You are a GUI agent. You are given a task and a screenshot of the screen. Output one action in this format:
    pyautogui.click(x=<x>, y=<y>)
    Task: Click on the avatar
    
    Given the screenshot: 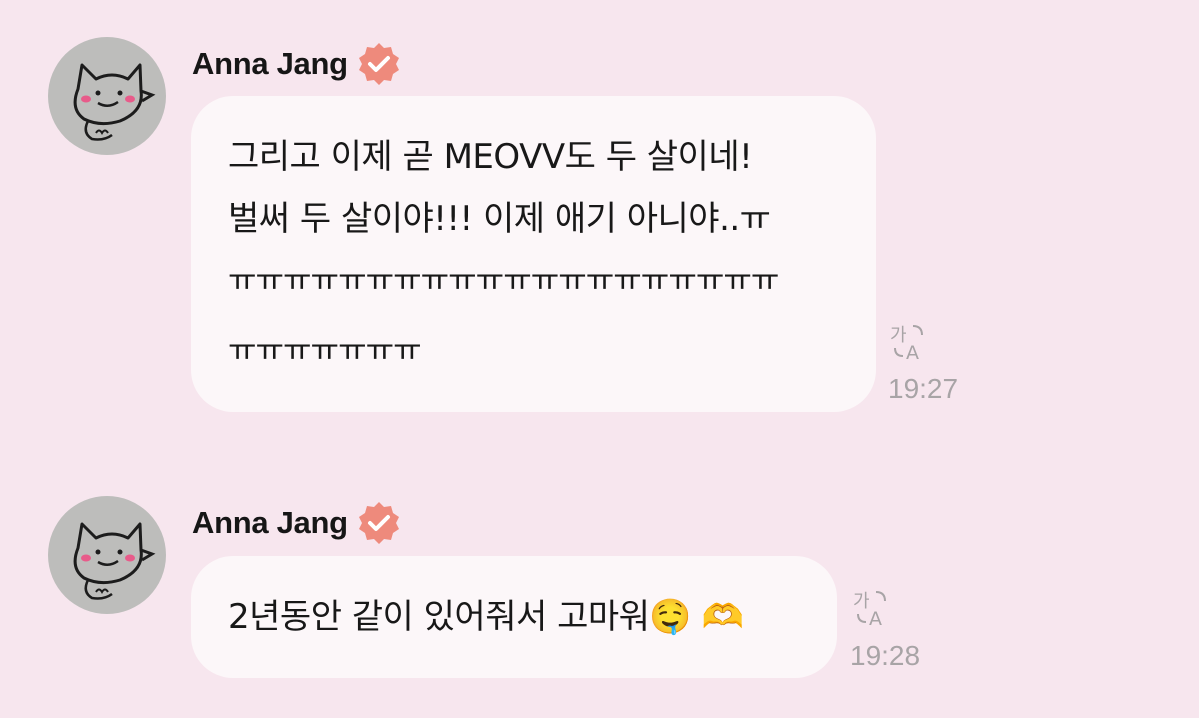 What is the action you would take?
    pyautogui.click(x=107, y=555)
    